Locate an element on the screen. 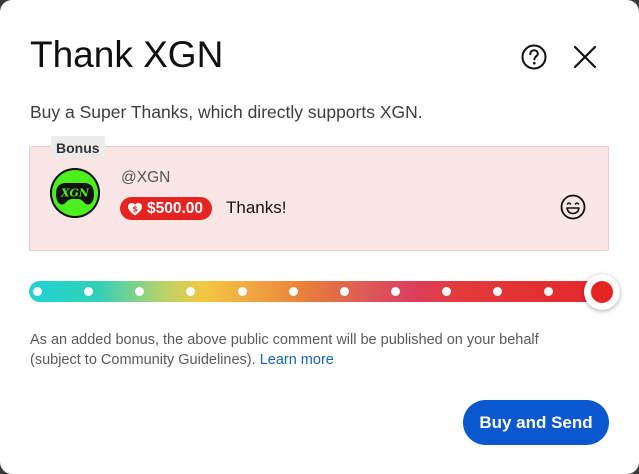 The image size is (639, 474). avatar-logo-text: XGN is located at coordinates (75, 193).